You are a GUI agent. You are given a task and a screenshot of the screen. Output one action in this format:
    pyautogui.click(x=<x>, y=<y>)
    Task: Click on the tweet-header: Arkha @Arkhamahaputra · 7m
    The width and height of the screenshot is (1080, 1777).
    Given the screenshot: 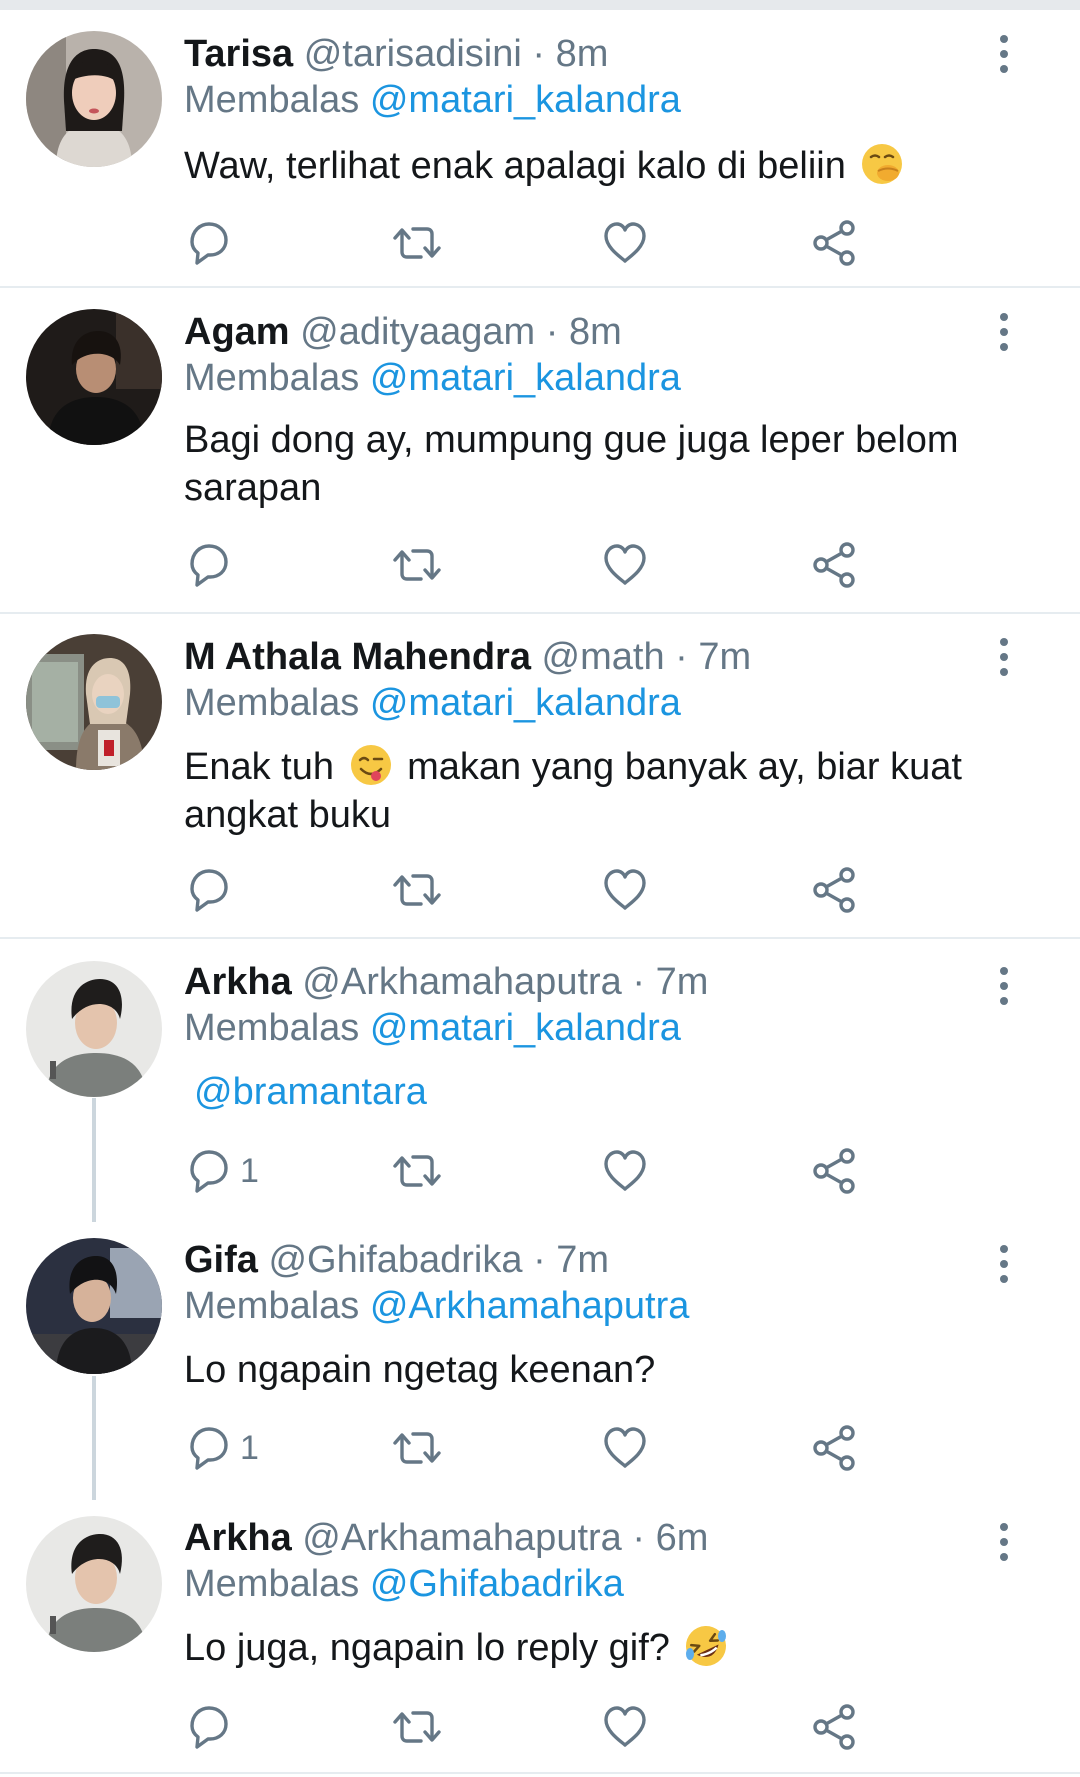 What is the action you would take?
    pyautogui.click(x=446, y=982)
    